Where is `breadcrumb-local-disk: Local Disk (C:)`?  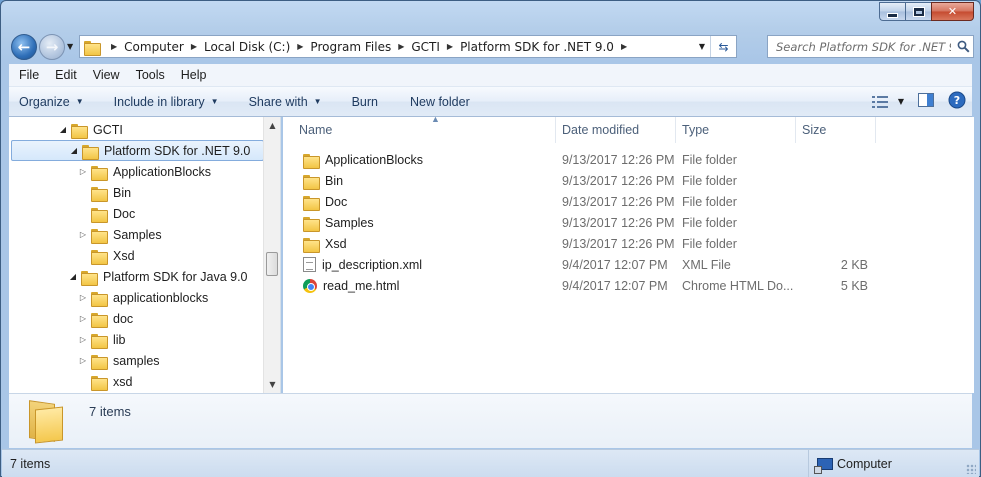
breadcrumb-local-disk: Local Disk (C:) is located at coordinates (247, 47).